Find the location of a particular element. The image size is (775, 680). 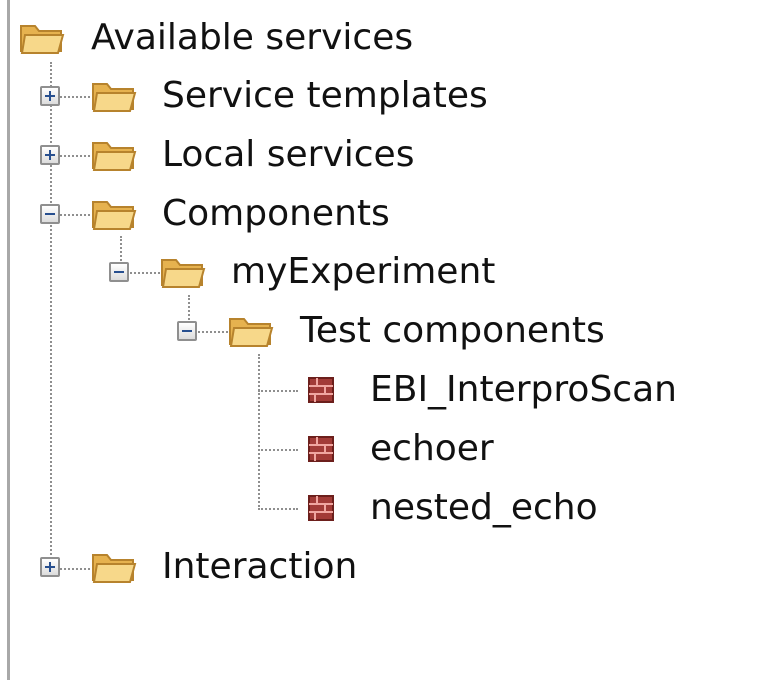

tree-branch-local-services is located at coordinates (75, 156).